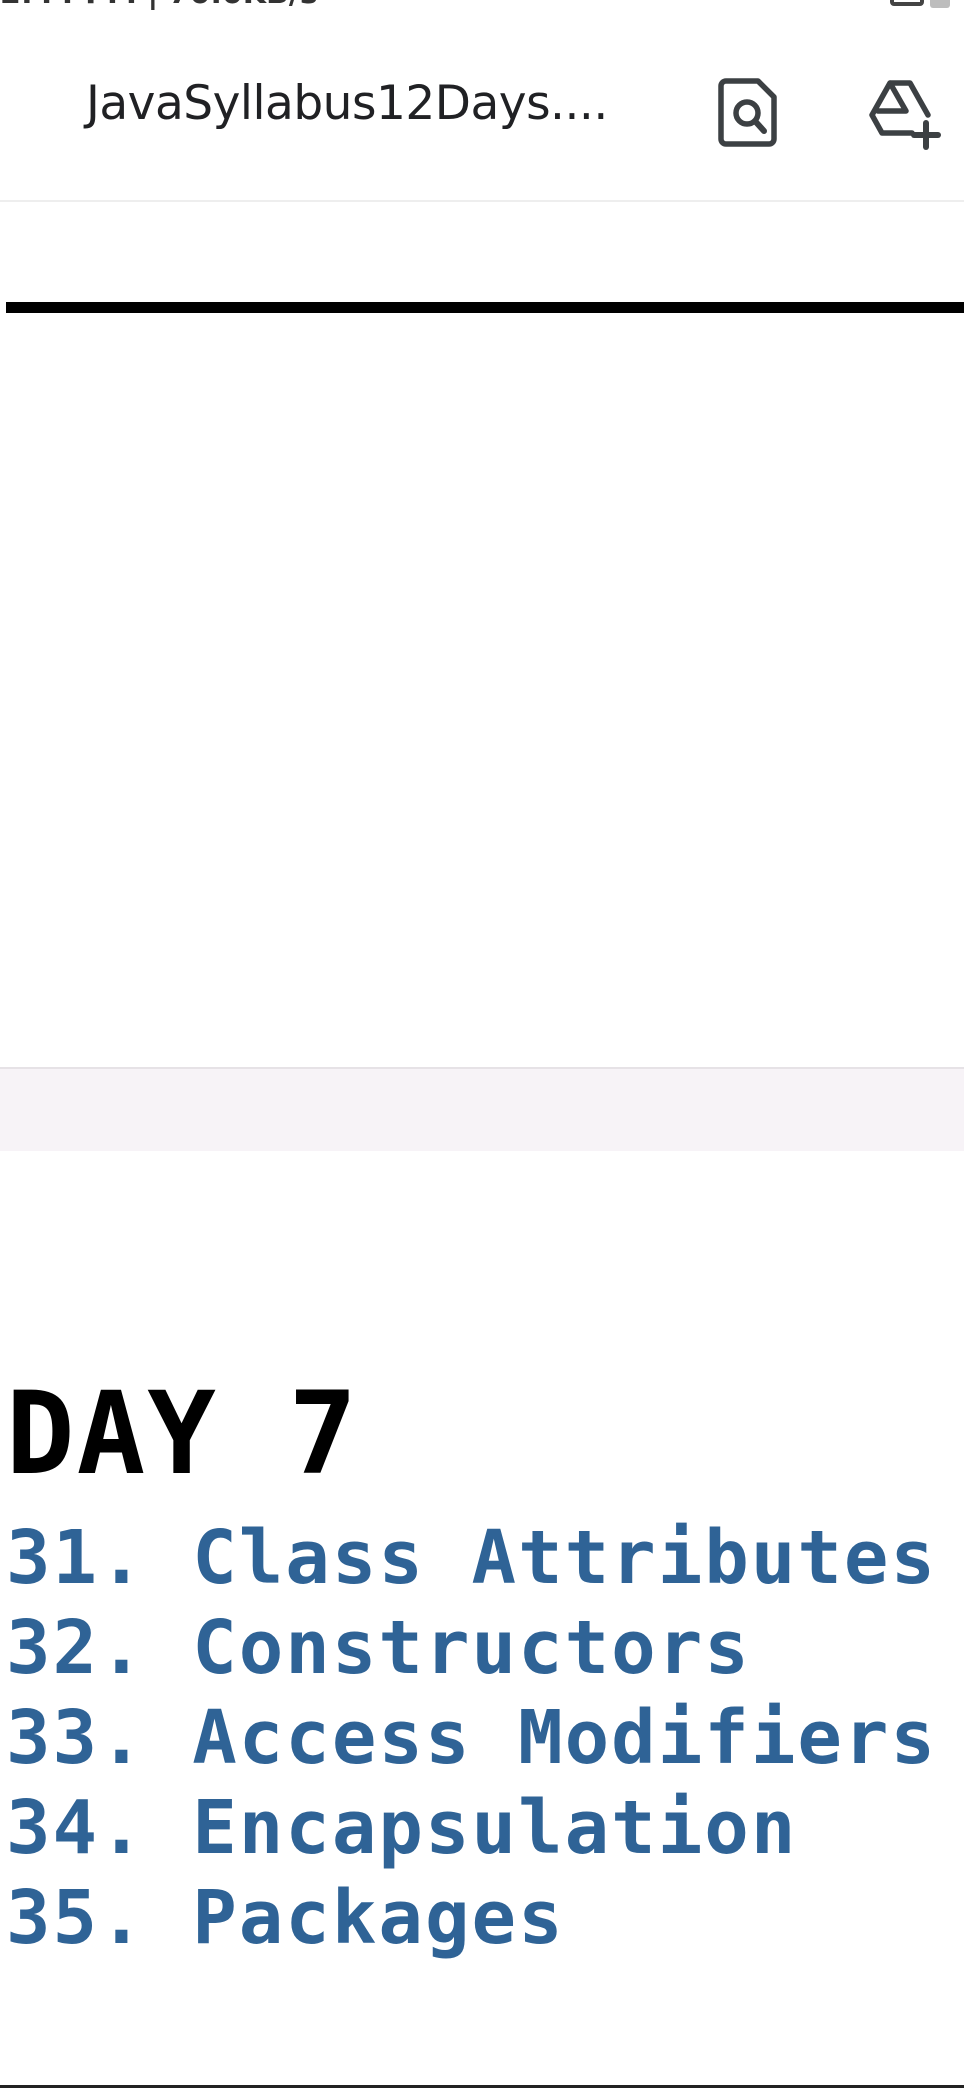  I want to click on add-to-drive-icon, so click(904, 112).